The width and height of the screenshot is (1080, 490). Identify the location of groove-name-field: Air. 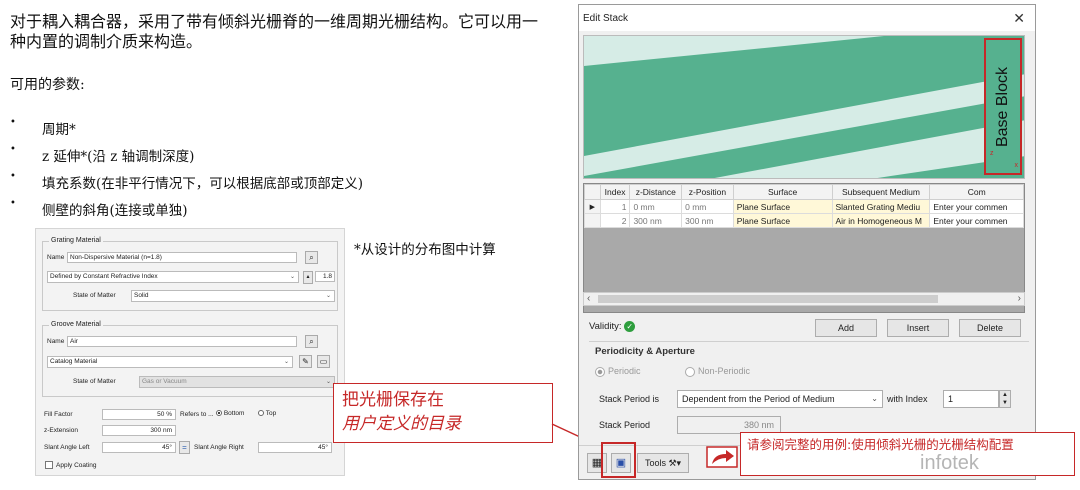
(182, 341).